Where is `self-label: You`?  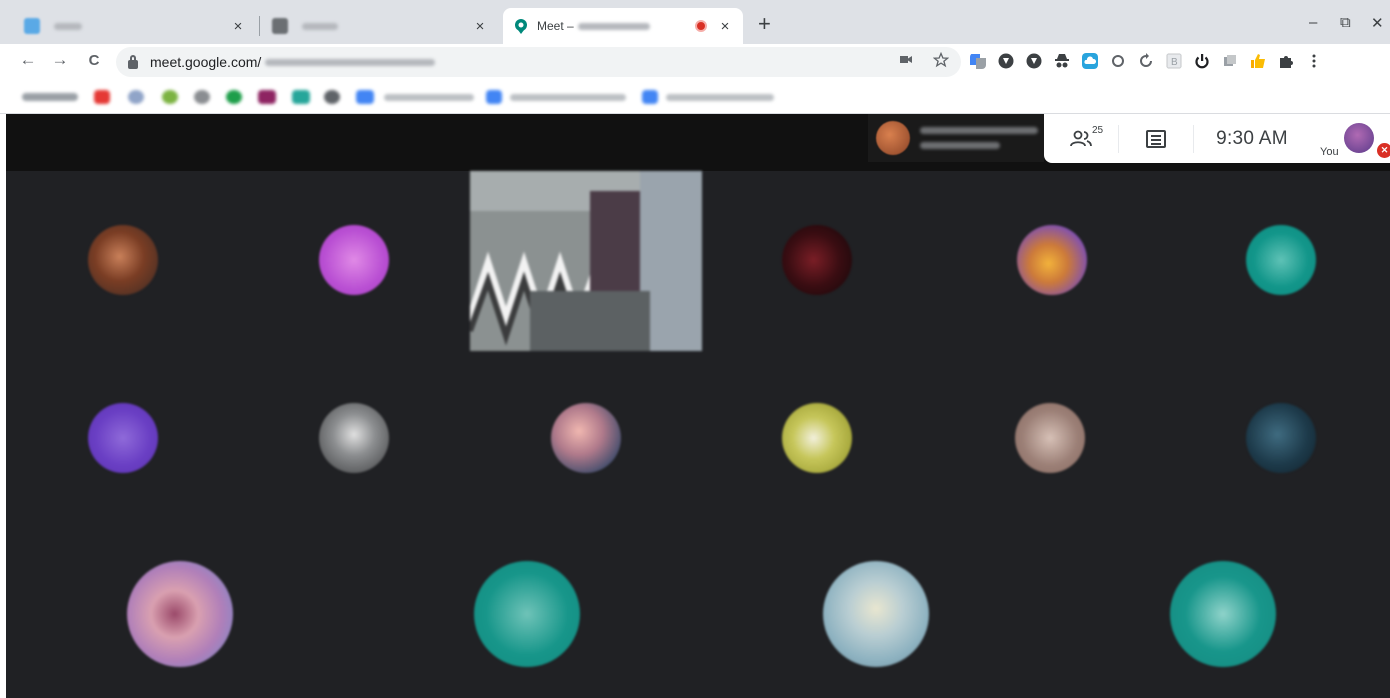 self-label: You is located at coordinates (1329, 152).